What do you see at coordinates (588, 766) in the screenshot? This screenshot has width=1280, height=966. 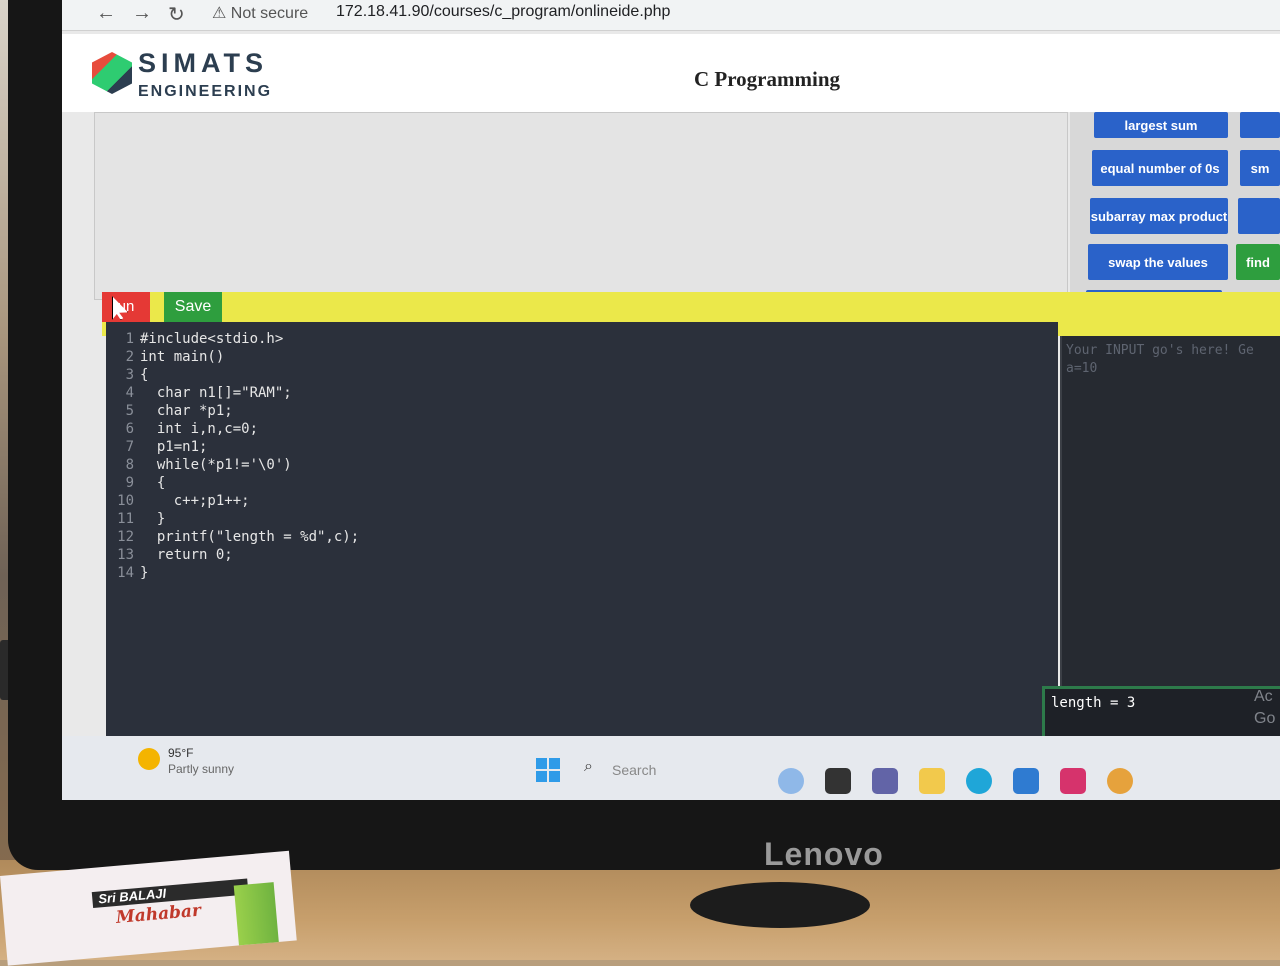 I see `search-icon: ⌕` at bounding box center [588, 766].